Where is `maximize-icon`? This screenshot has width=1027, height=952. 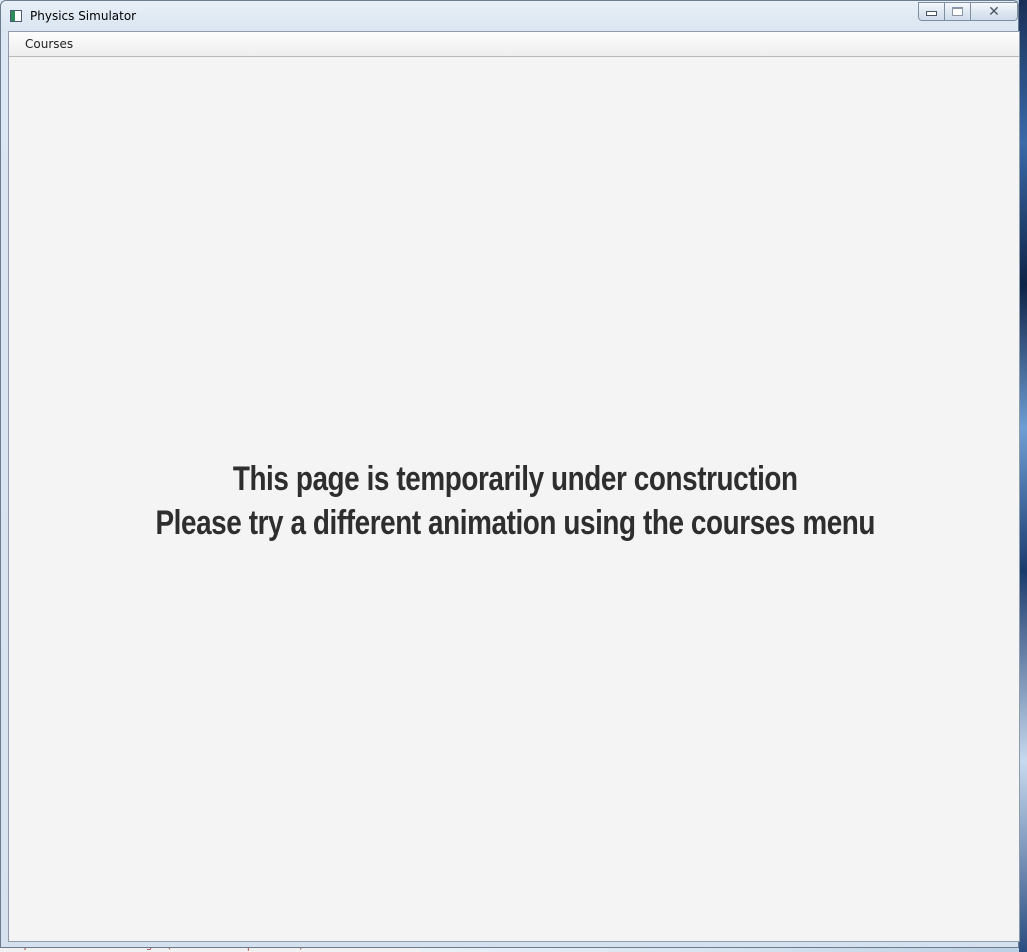
maximize-icon is located at coordinates (957, 11).